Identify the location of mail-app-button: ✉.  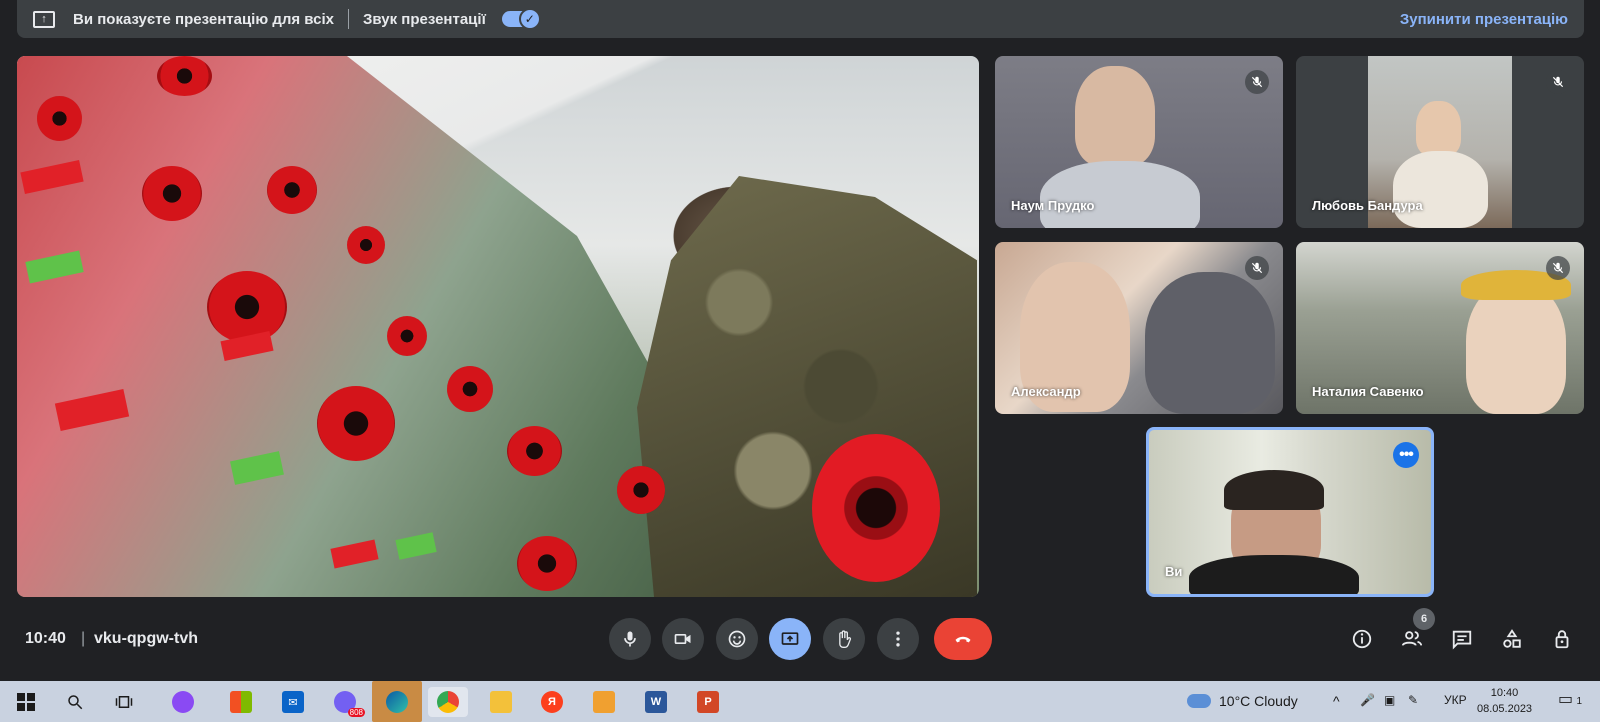
(293, 702).